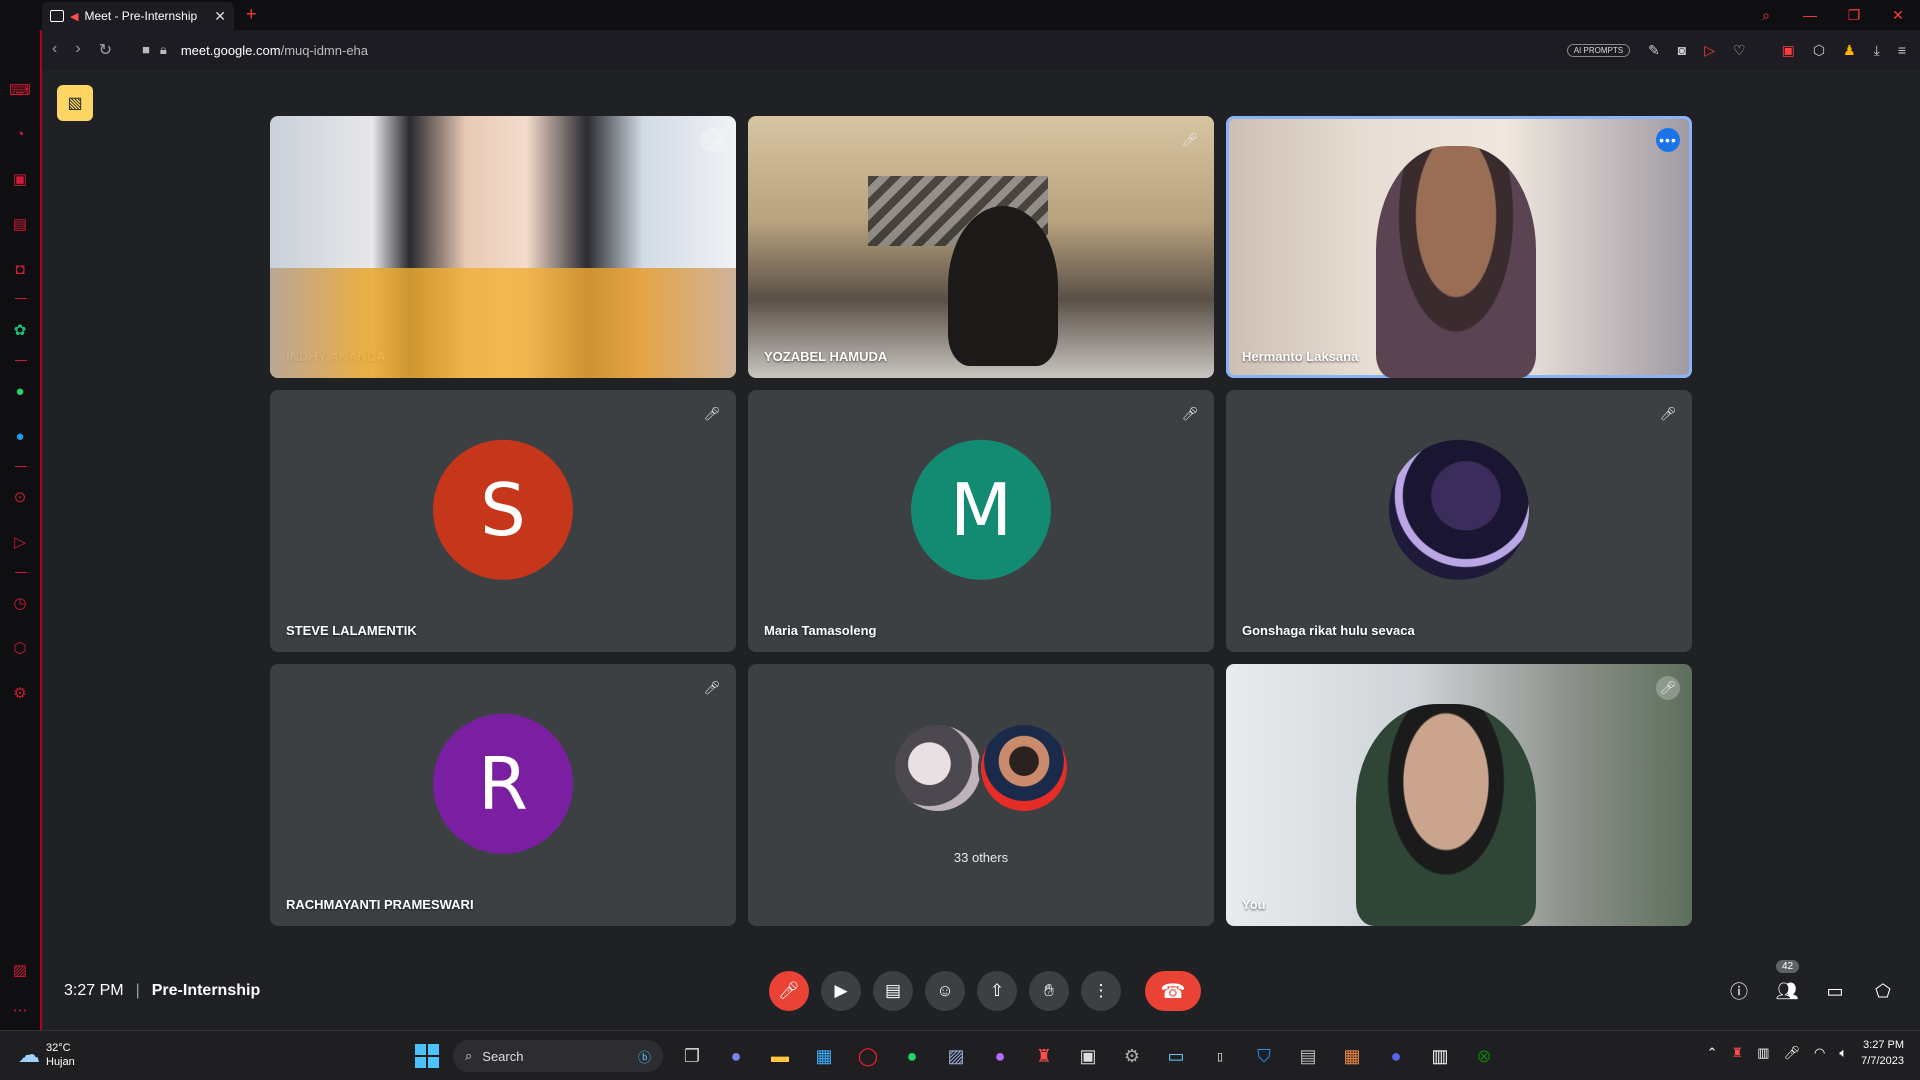 The width and height of the screenshot is (1920, 1080). What do you see at coordinates (1739, 50) in the screenshot?
I see `heart-icon: ♡` at bounding box center [1739, 50].